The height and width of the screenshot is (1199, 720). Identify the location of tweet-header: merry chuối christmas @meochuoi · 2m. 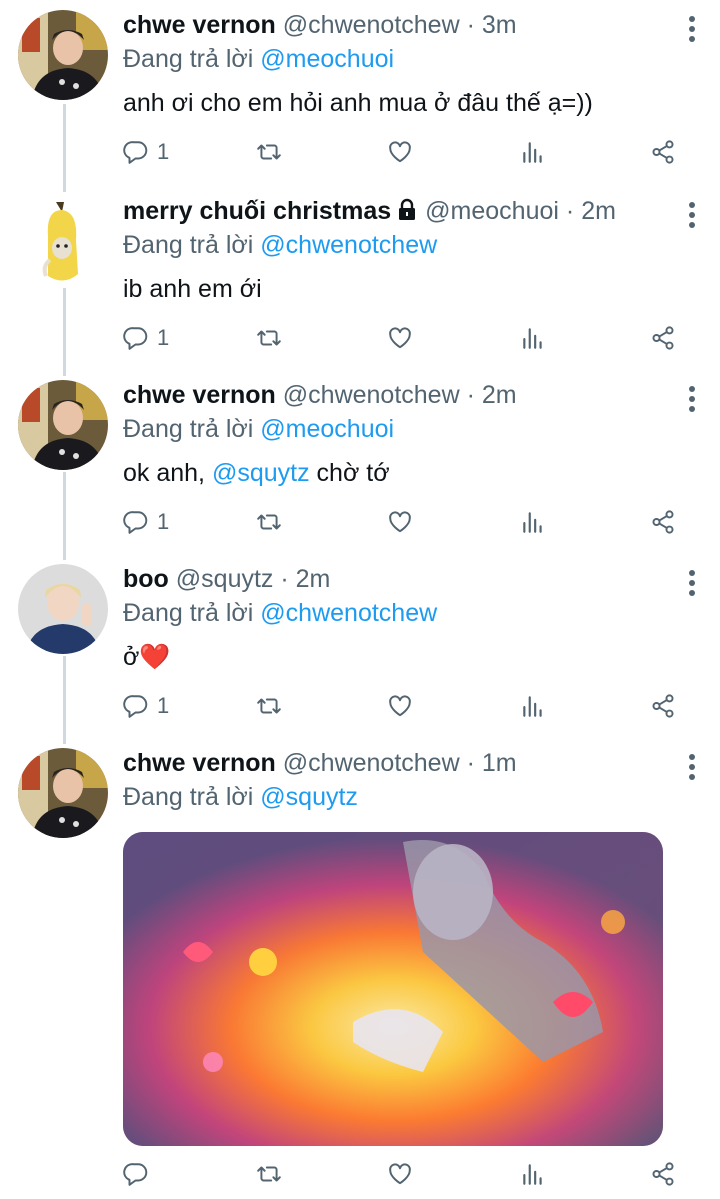
(391, 211).